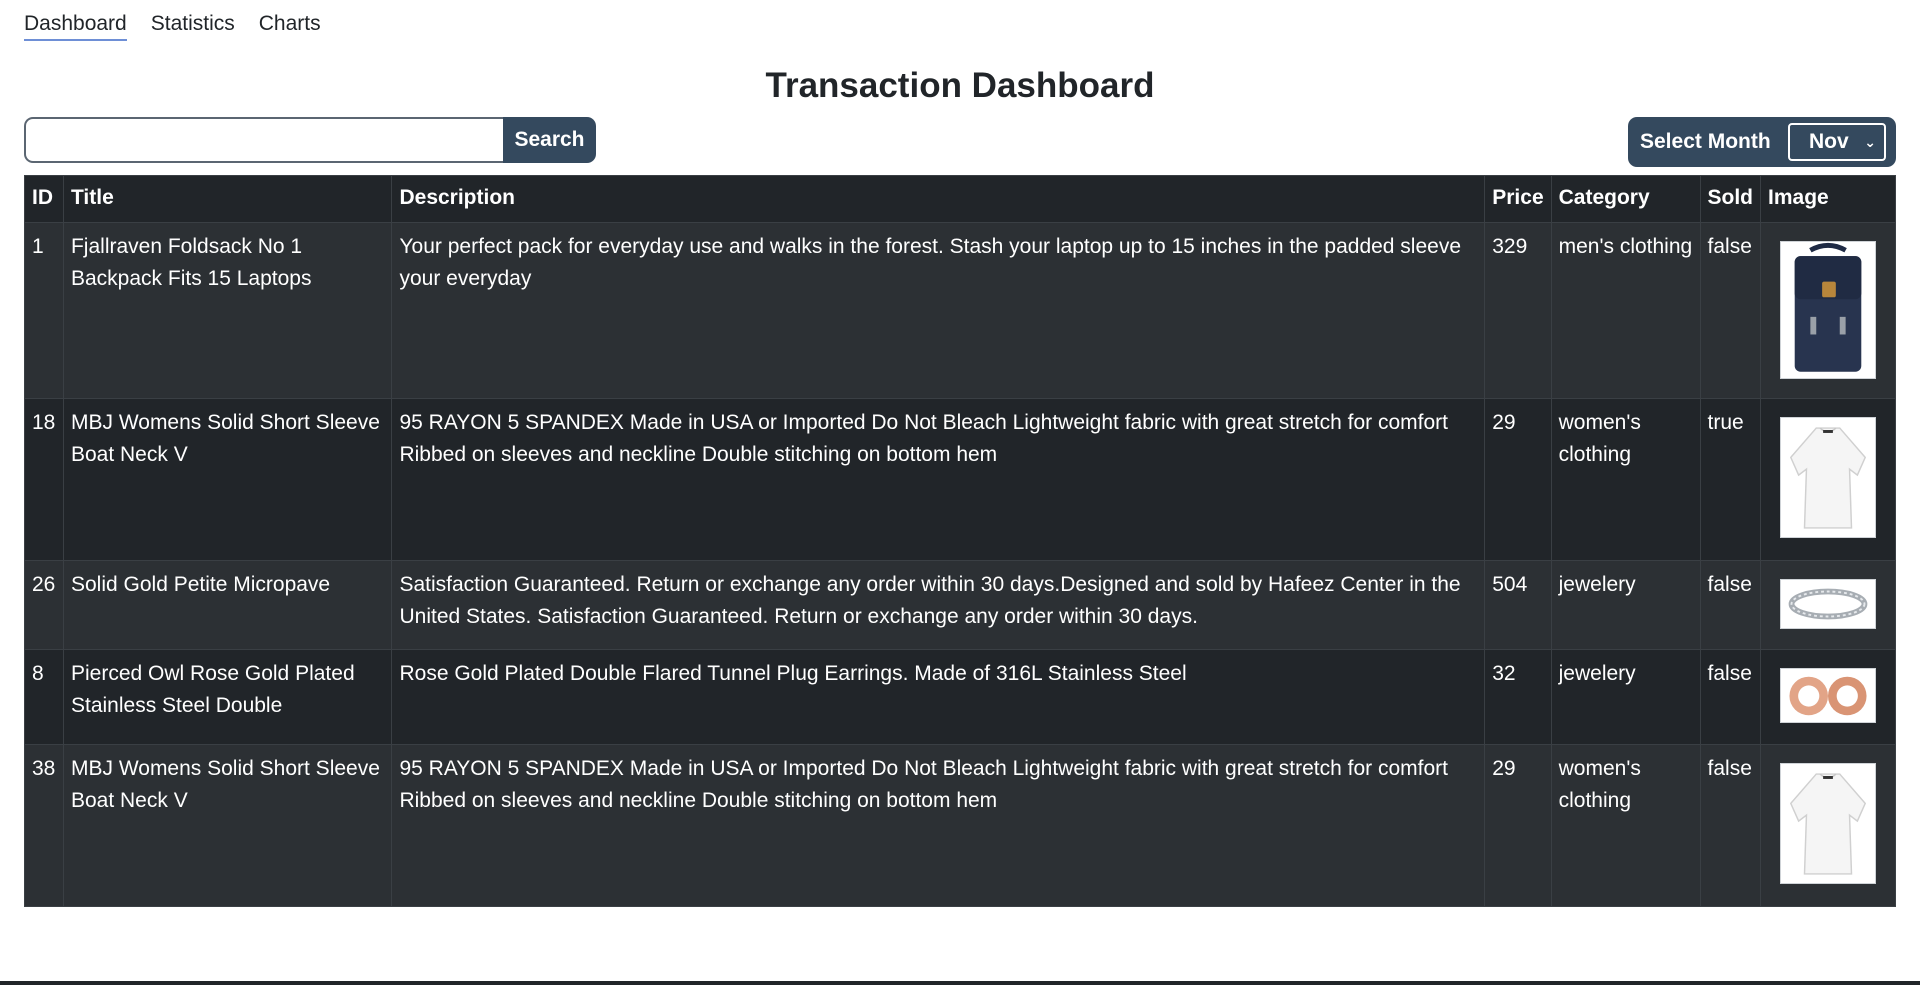  What do you see at coordinates (44, 605) in the screenshot?
I see `cell-id: 26` at bounding box center [44, 605].